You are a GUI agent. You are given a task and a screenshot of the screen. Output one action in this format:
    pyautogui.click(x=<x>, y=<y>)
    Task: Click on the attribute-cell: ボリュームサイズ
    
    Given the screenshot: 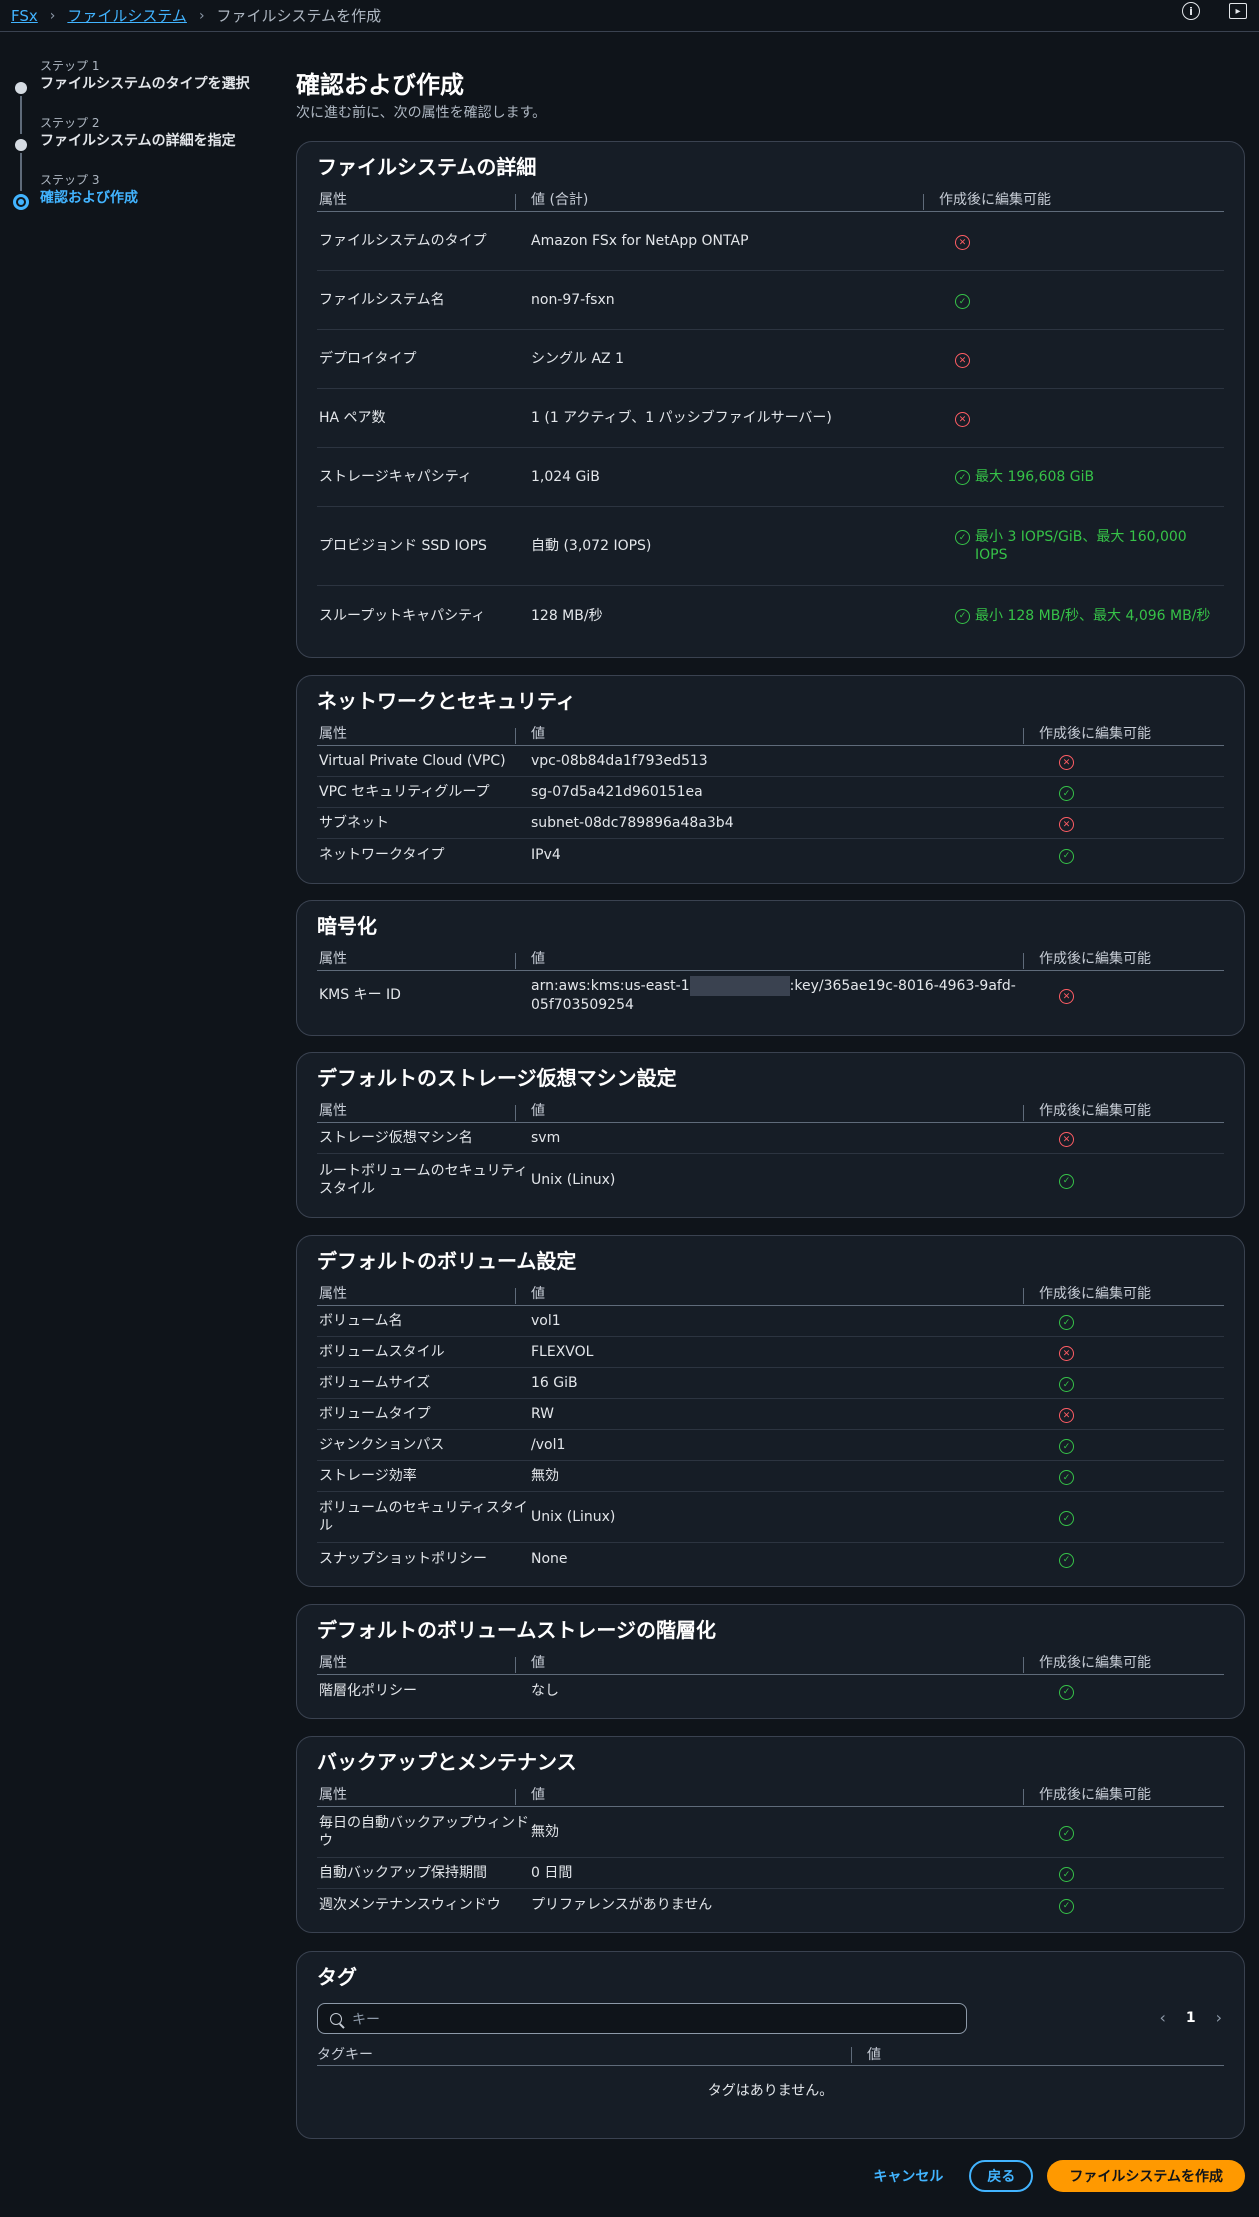 What is the action you would take?
    pyautogui.click(x=375, y=1383)
    